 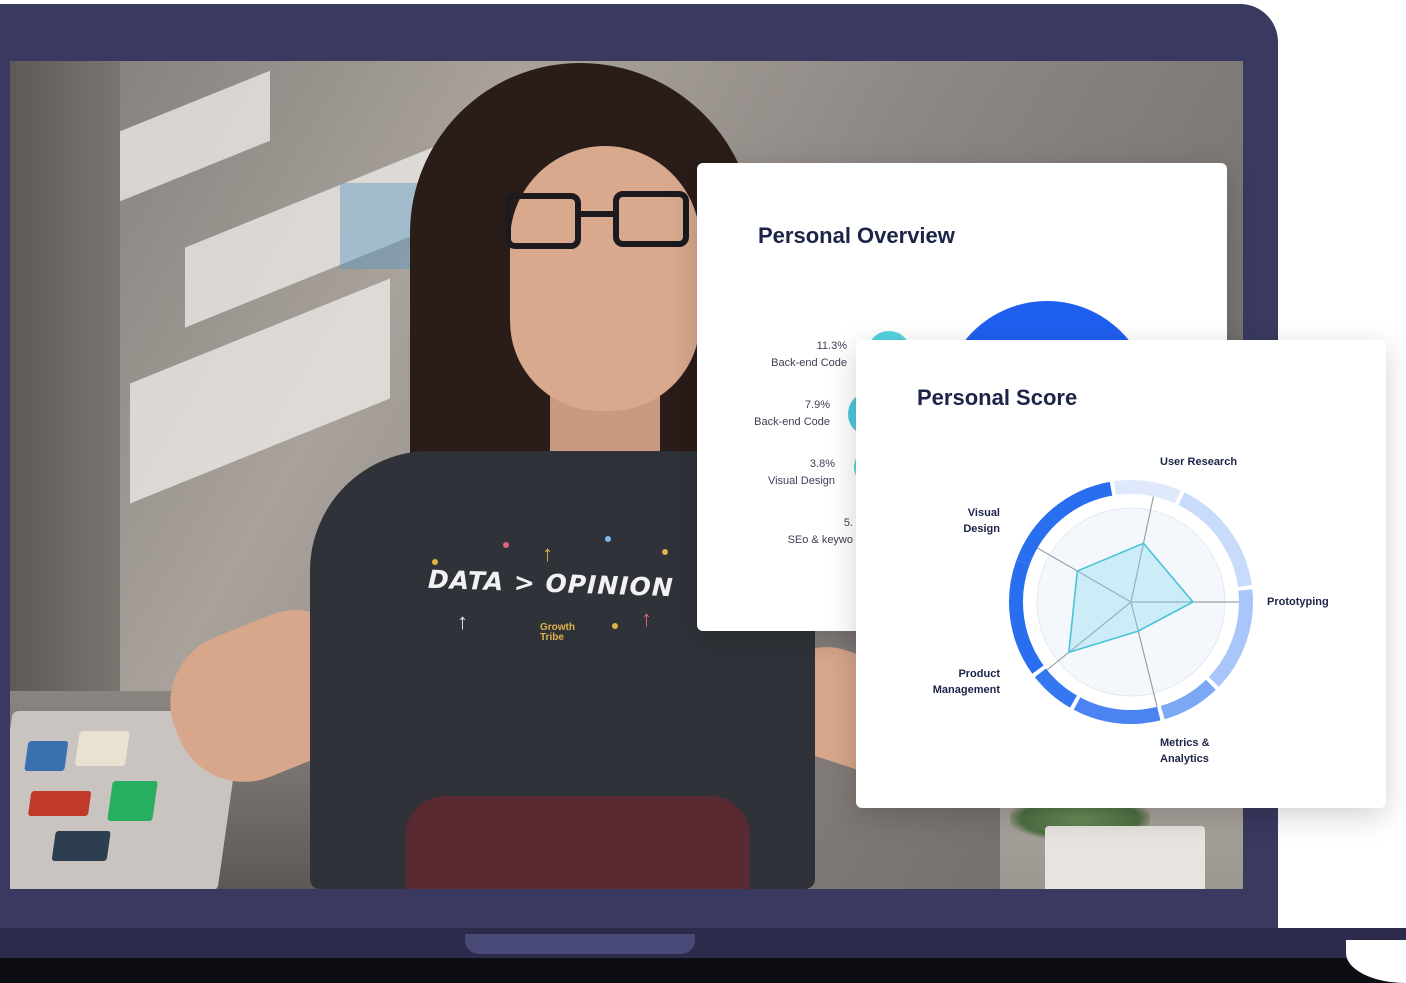 I want to click on shirt-logo: Growth Tribe, so click(x=557, y=632).